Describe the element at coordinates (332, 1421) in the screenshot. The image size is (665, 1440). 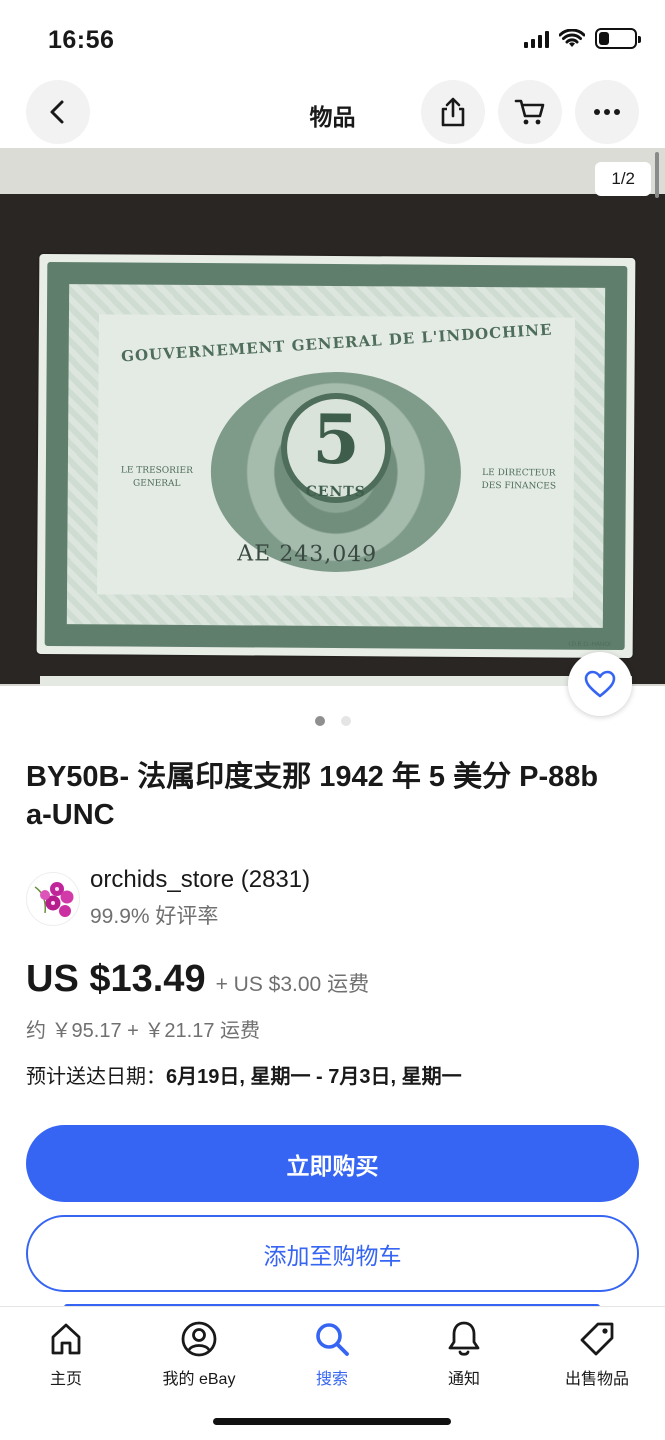
I see `home-indicator` at that location.